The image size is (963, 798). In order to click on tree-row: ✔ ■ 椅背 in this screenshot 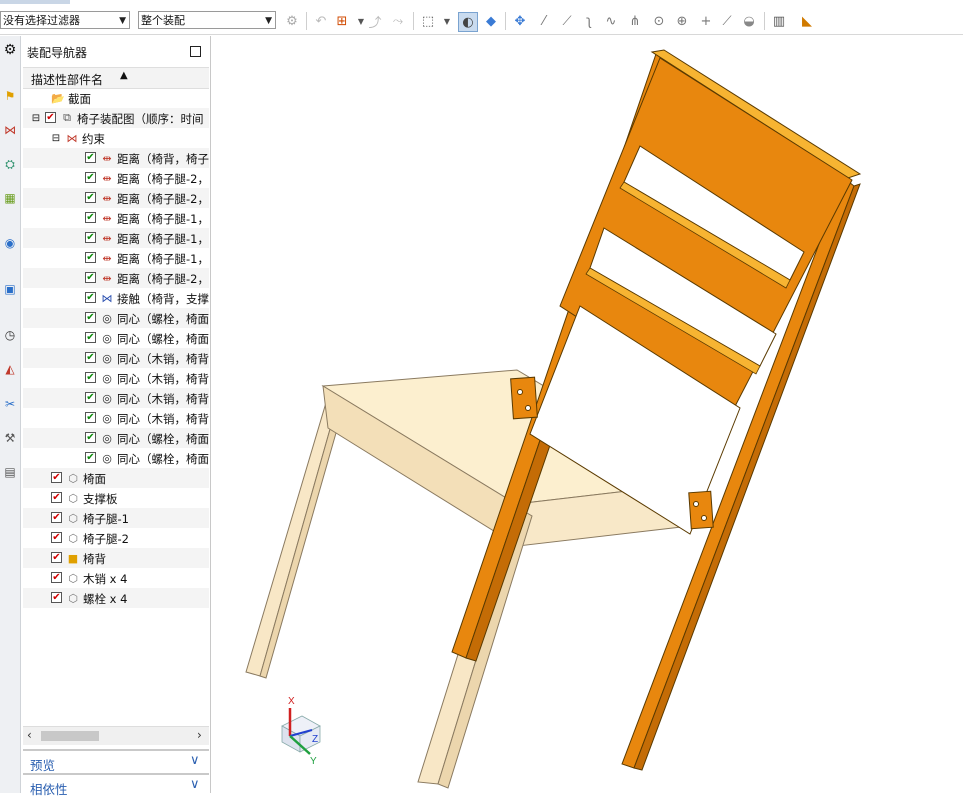, I will do `click(116, 558)`.